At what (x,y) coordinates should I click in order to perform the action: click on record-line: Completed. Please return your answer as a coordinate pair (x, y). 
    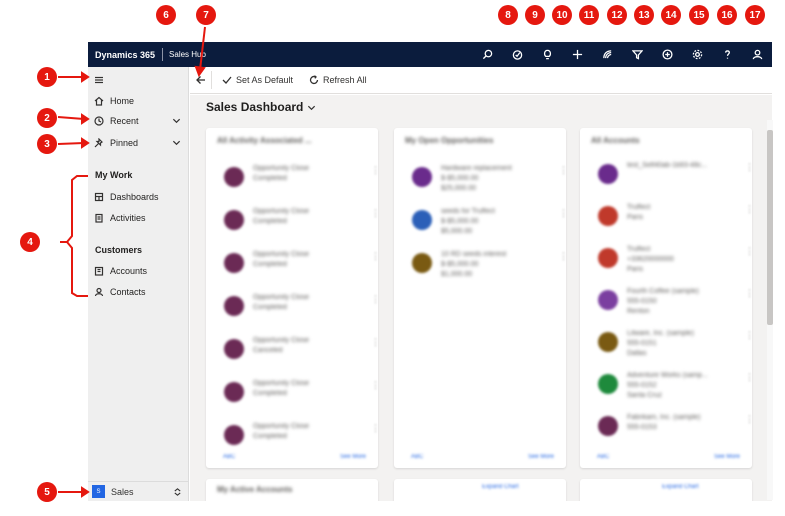
    Looking at the image, I should click on (270, 393).